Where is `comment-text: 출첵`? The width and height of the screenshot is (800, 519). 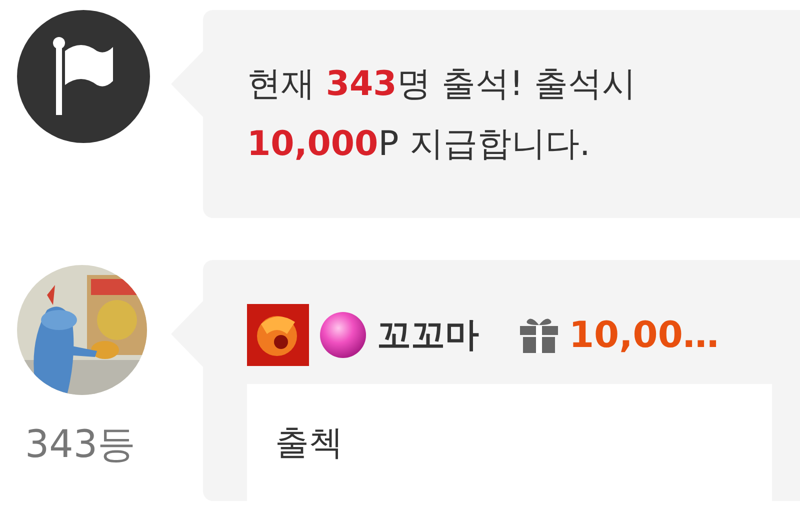 comment-text: 출첵 is located at coordinates (309, 443).